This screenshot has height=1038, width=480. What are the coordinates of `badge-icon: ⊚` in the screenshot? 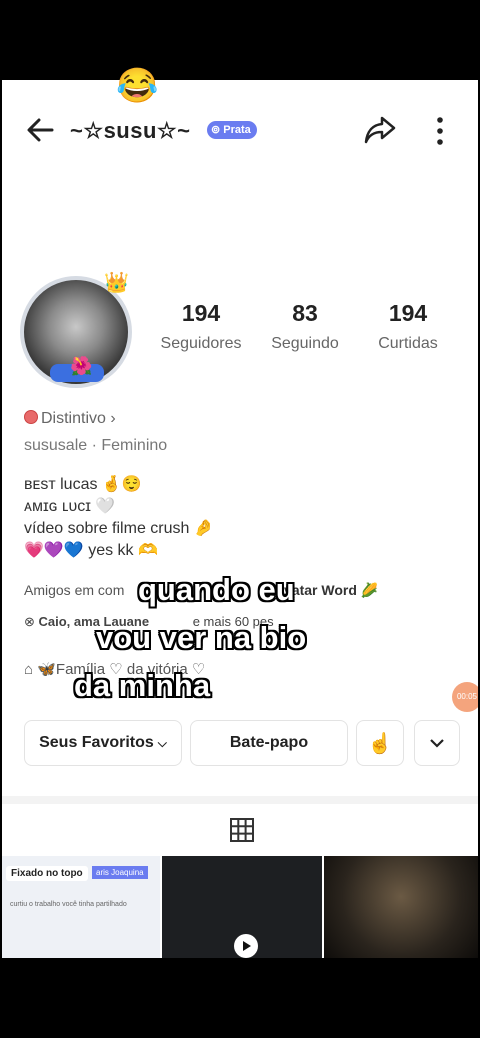 It's located at (217, 130).